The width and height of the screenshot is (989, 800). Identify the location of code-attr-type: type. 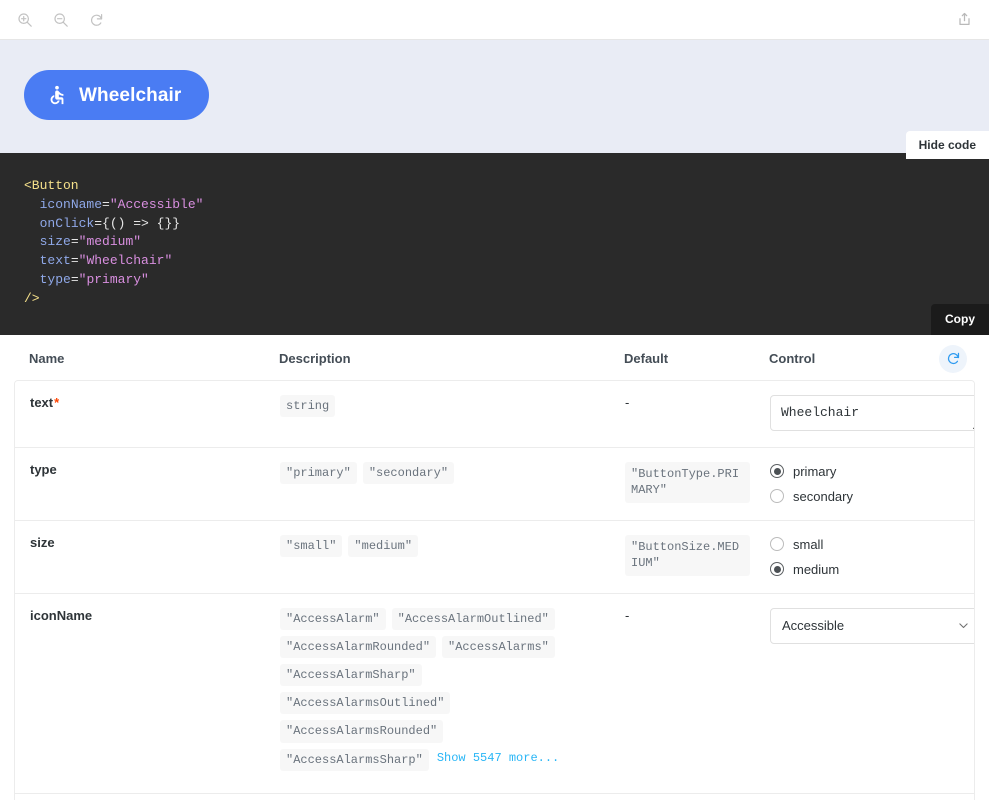
(55, 279).